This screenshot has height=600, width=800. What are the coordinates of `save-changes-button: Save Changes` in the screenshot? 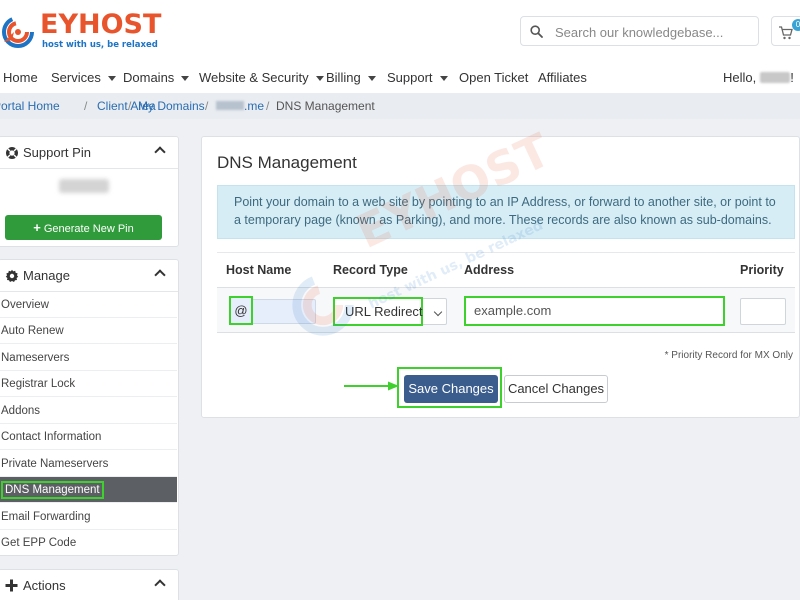 It's located at (451, 389).